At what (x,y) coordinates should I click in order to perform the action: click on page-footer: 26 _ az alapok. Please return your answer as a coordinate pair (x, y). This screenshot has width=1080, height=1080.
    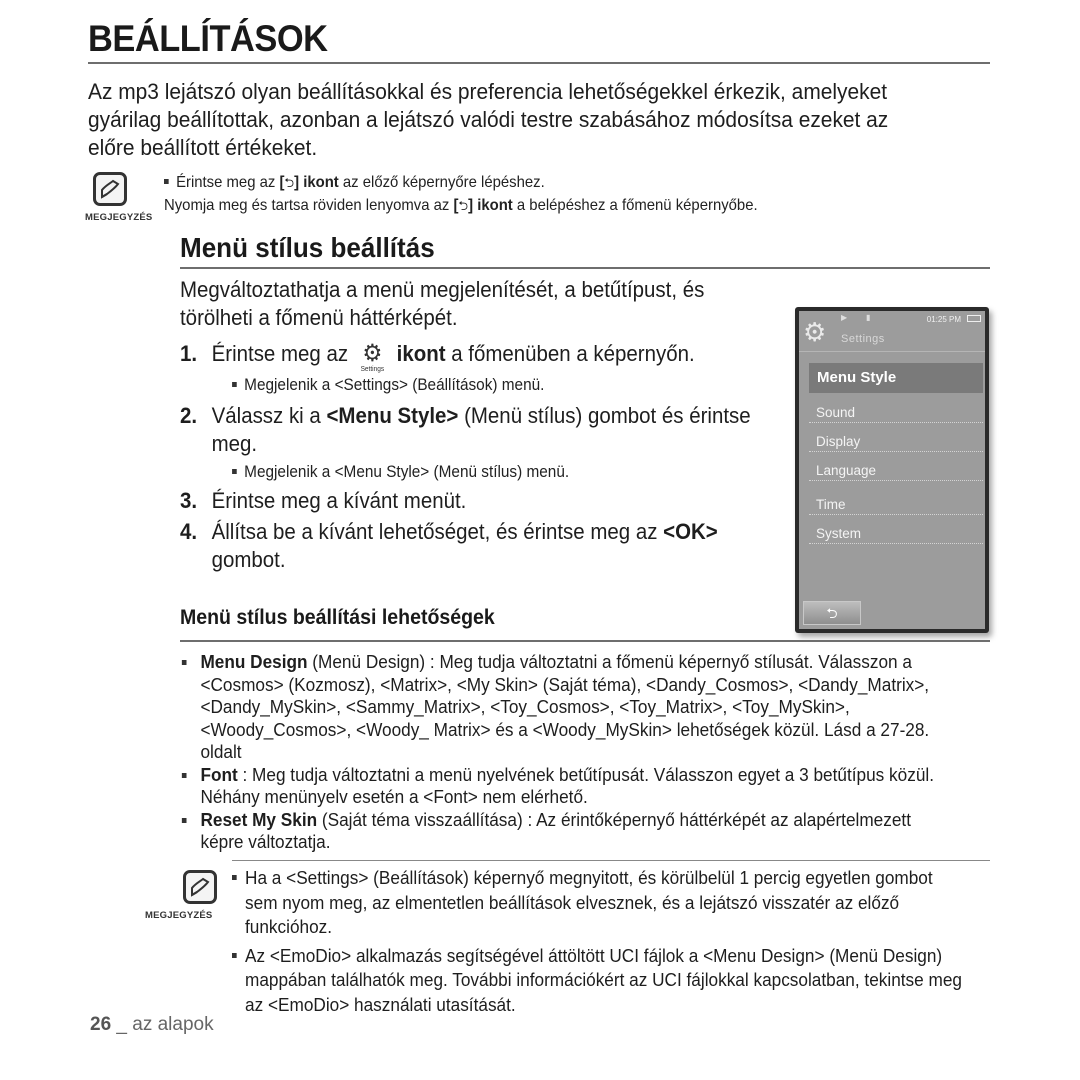
    Looking at the image, I should click on (152, 1024).